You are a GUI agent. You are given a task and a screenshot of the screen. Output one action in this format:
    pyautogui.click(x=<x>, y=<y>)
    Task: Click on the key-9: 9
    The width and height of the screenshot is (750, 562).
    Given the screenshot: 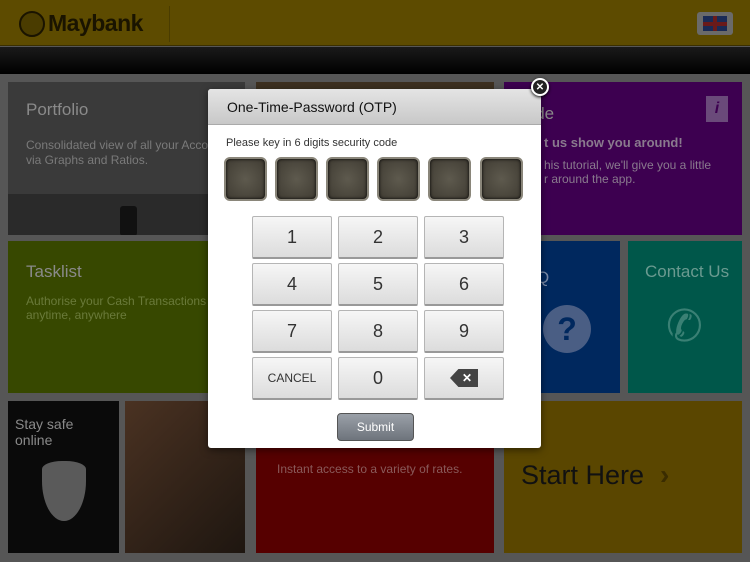 What is the action you would take?
    pyautogui.click(x=464, y=331)
    